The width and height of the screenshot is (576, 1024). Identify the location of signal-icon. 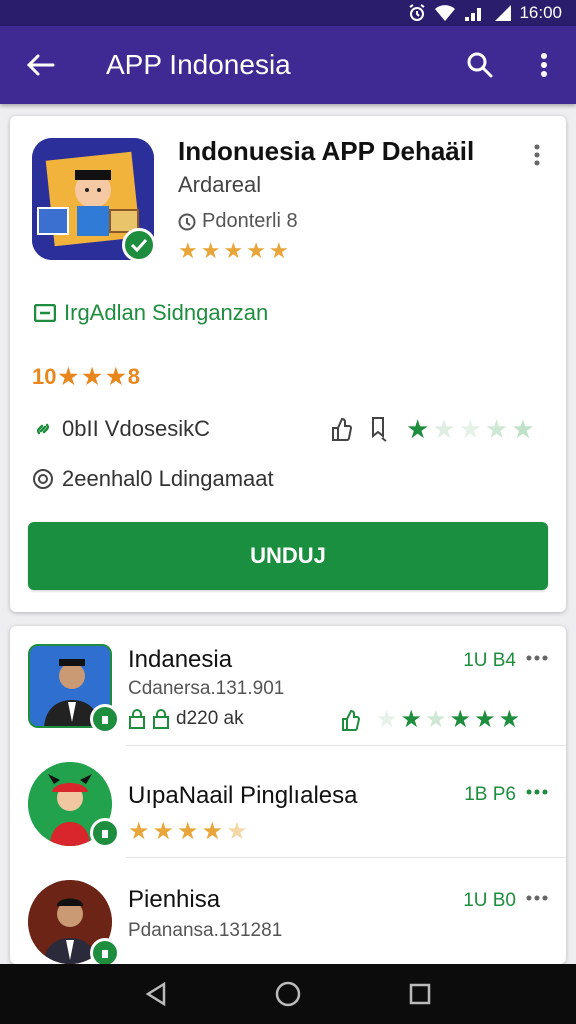
(474, 13).